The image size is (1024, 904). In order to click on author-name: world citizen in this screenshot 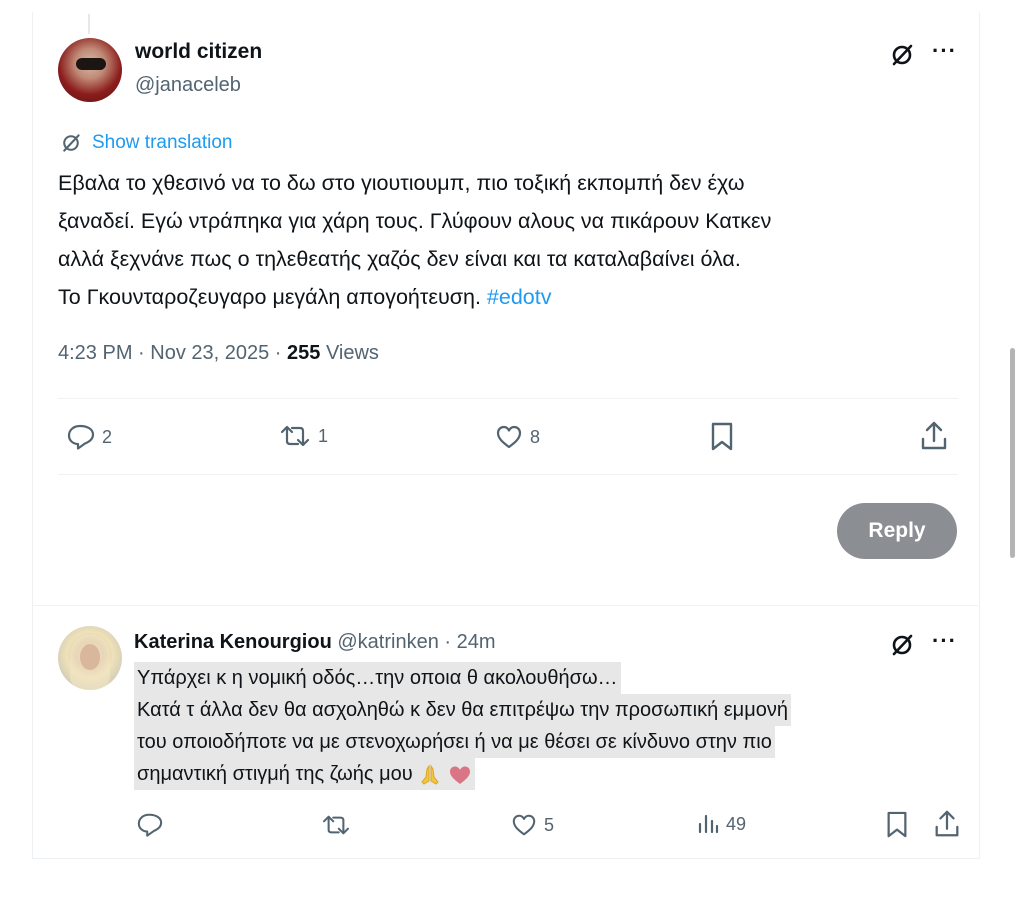, I will do `click(198, 52)`.